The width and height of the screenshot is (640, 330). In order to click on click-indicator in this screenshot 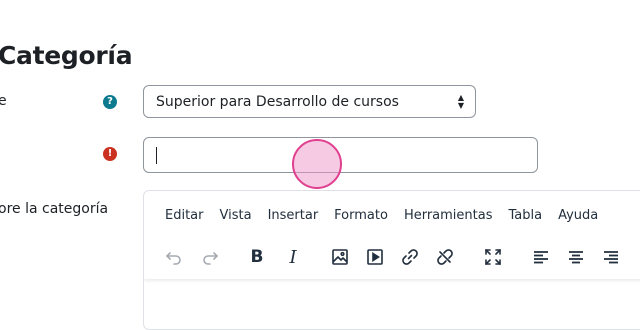, I will do `click(317, 164)`.